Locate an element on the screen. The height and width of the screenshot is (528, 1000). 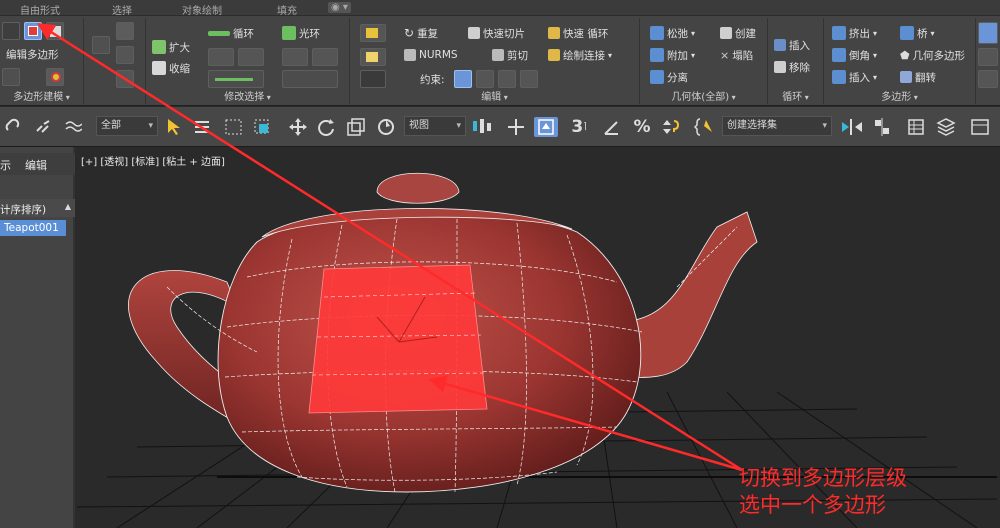
select-and-link-icon is located at coordinates (13, 127).